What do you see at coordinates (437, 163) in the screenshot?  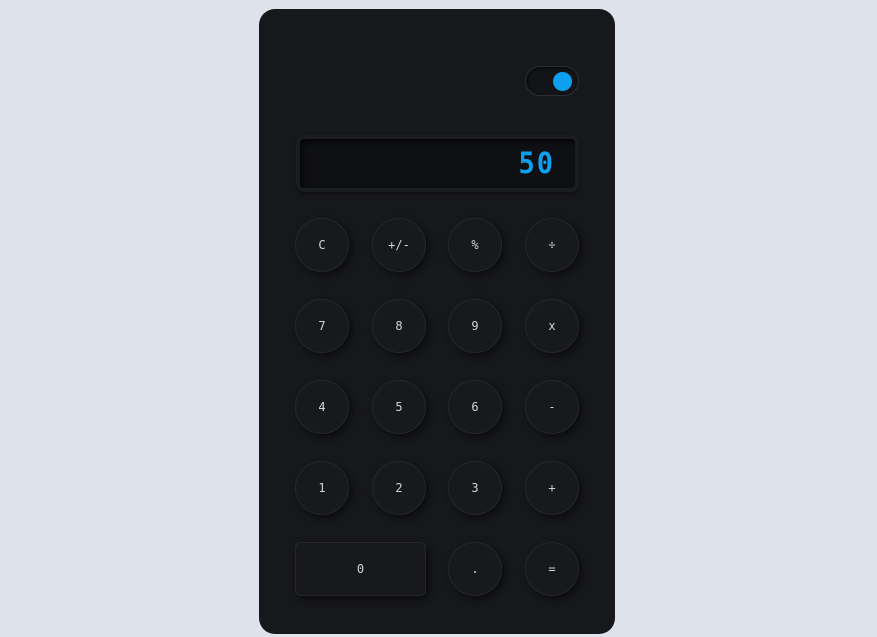 I see `calculator-display: 50` at bounding box center [437, 163].